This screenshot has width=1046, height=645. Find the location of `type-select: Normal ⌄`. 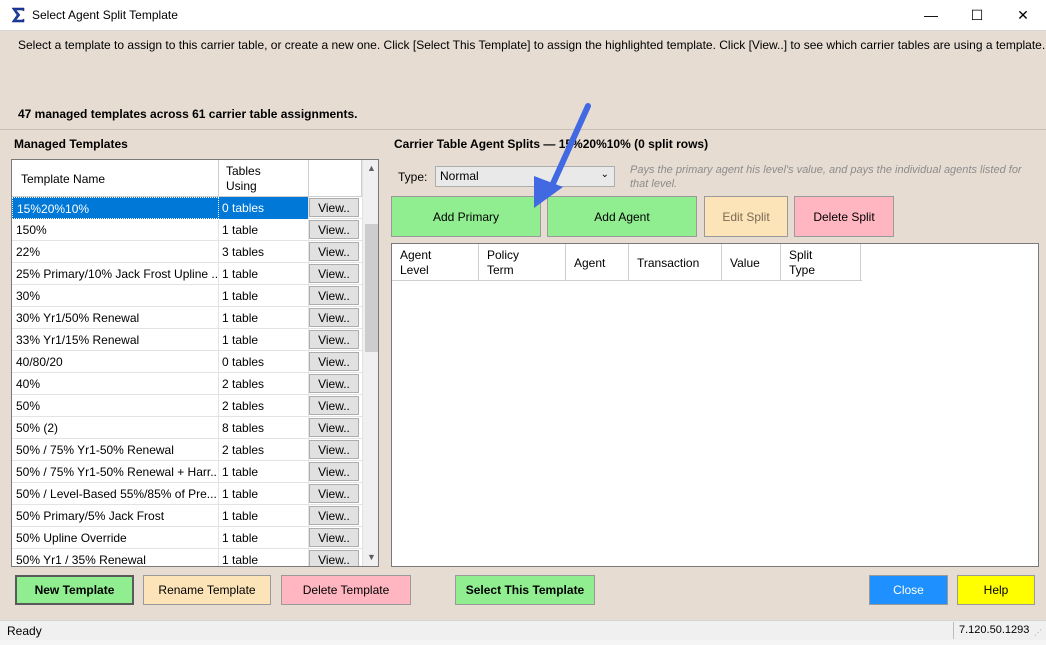

type-select: Normal ⌄ is located at coordinates (525, 176).